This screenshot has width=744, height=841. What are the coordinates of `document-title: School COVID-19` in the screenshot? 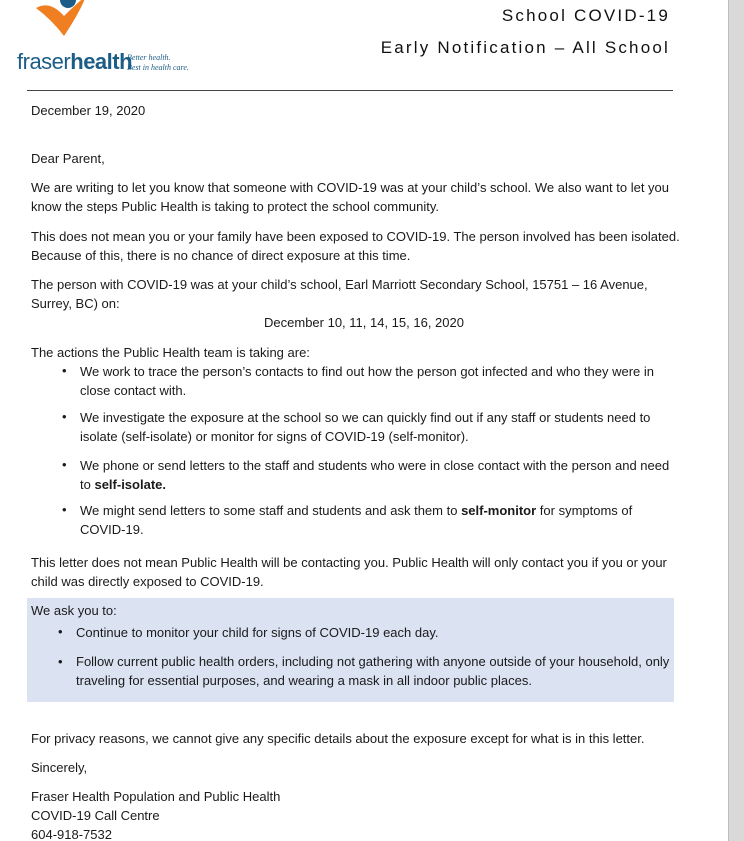 It's located at (585, 15).